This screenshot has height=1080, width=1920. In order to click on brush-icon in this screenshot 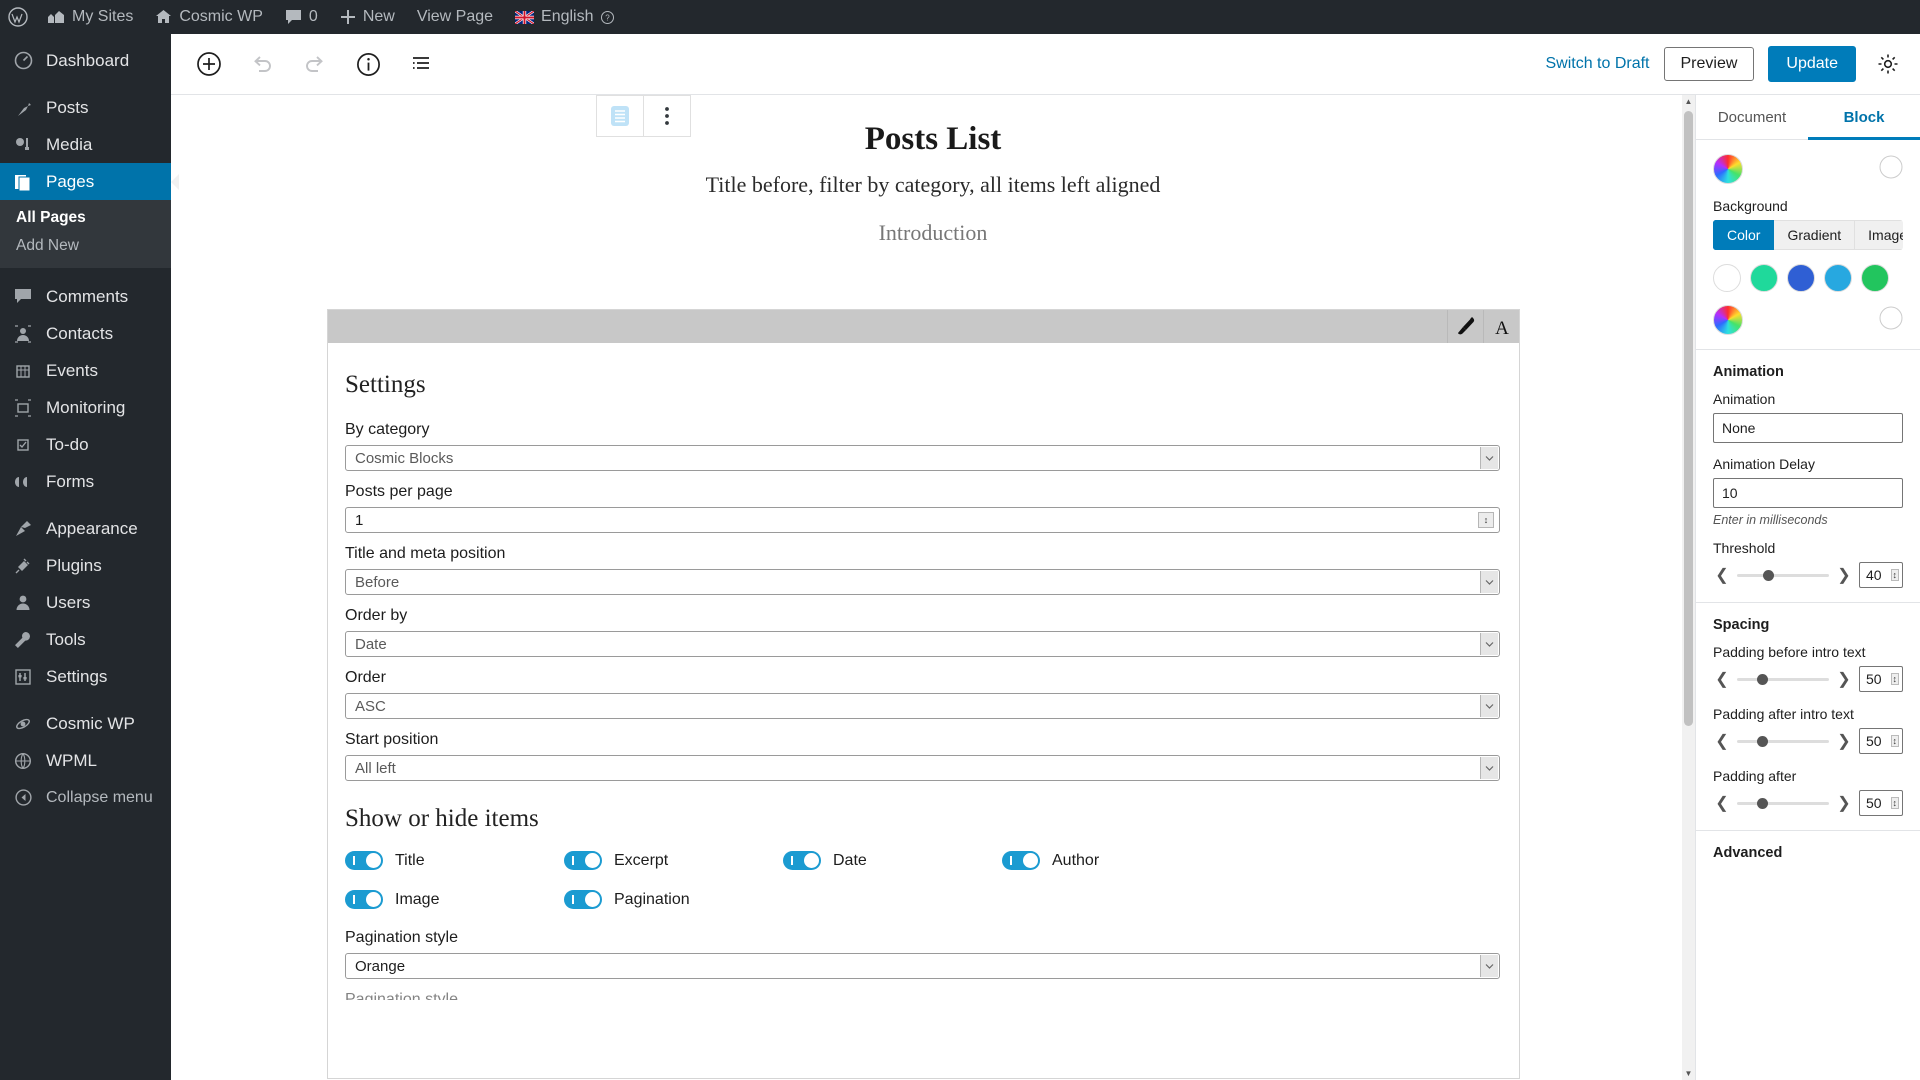, I will do `click(1465, 326)`.